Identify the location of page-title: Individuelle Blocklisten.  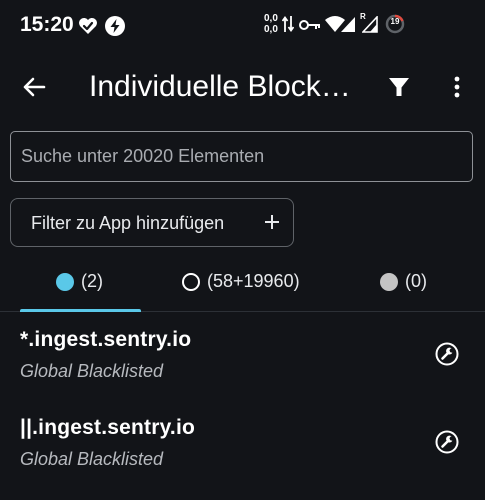
(220, 86).